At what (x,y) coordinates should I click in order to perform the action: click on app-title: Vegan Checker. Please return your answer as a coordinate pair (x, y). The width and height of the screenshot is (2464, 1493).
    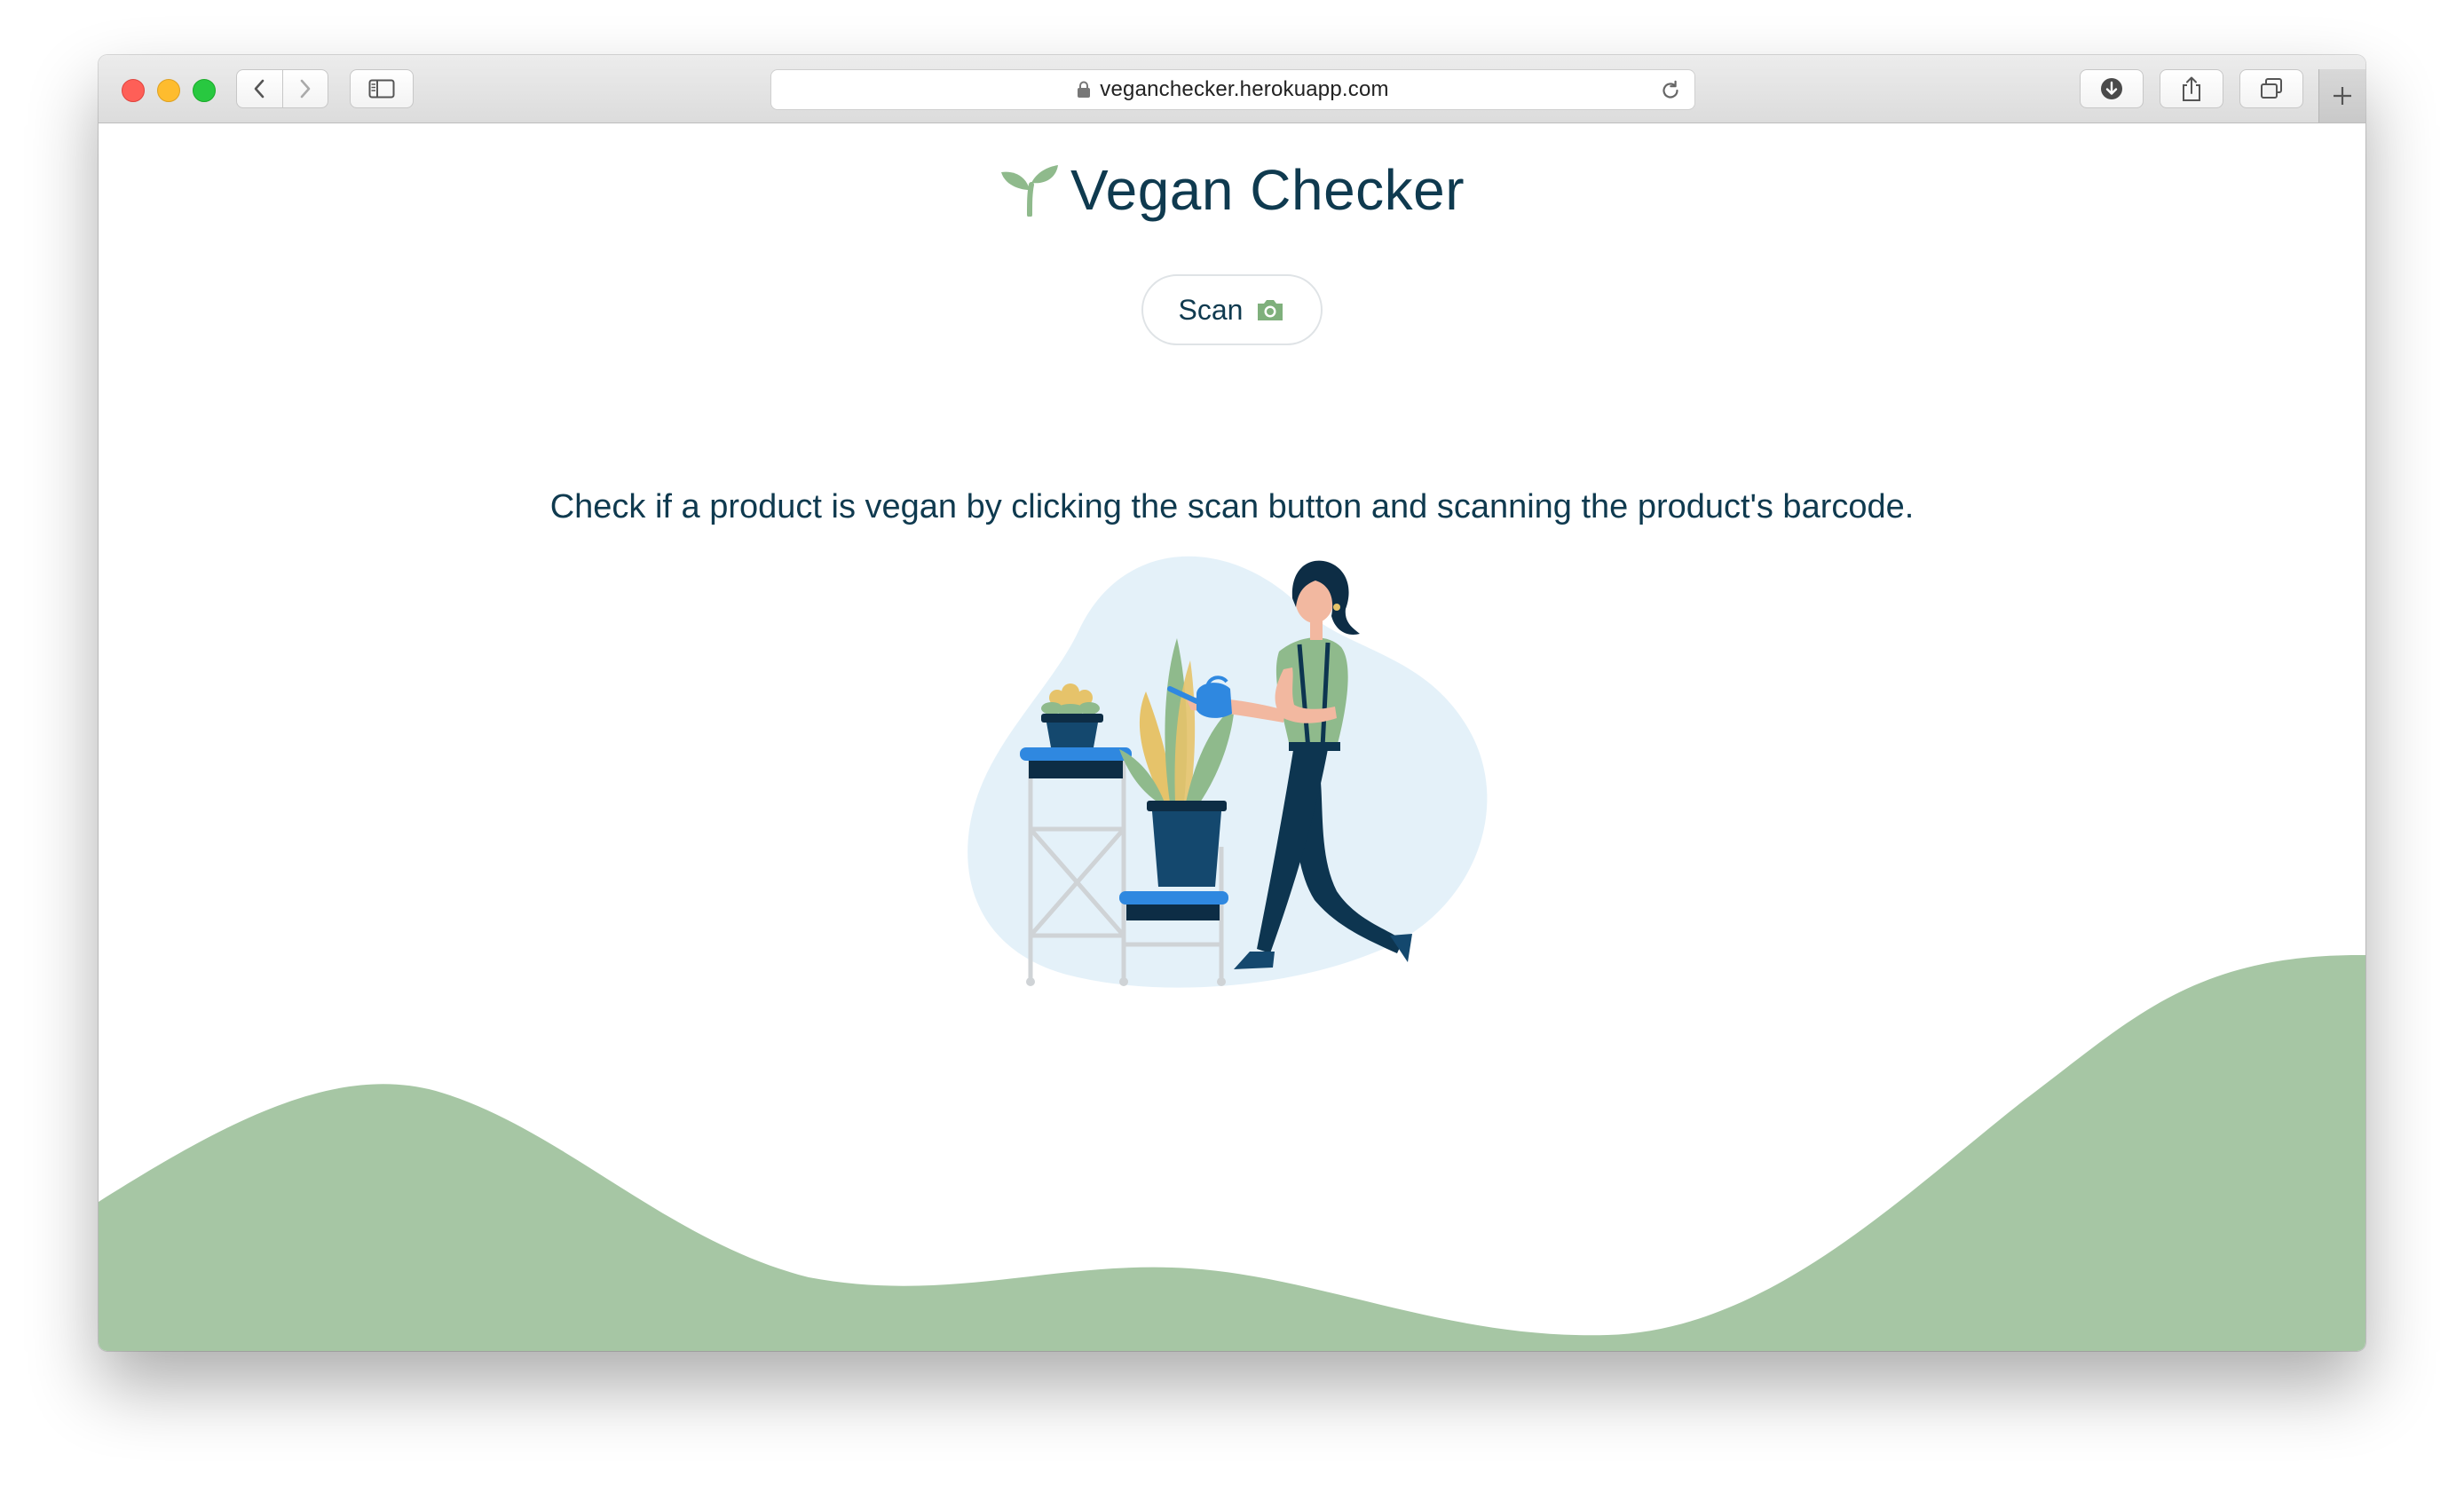
    Looking at the image, I should click on (1267, 190).